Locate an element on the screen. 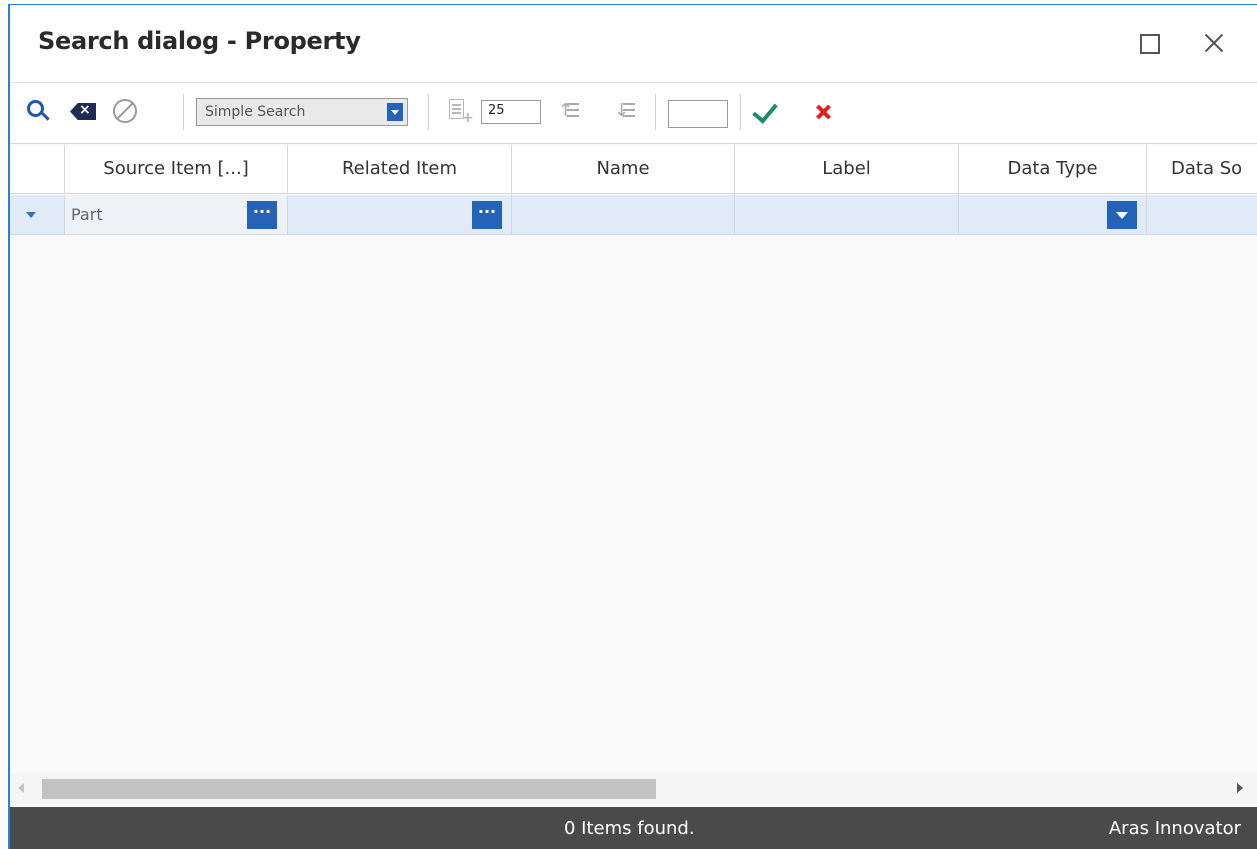 The height and width of the screenshot is (849, 1257). maximize-icon is located at coordinates (1150, 44).